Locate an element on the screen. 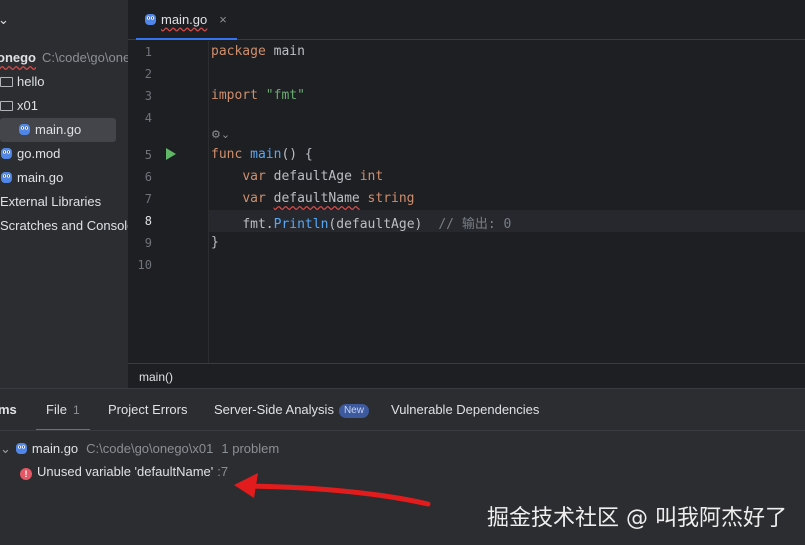 The image size is (805, 545). root-path: C:\code\go\onego is located at coordinates (85, 57).